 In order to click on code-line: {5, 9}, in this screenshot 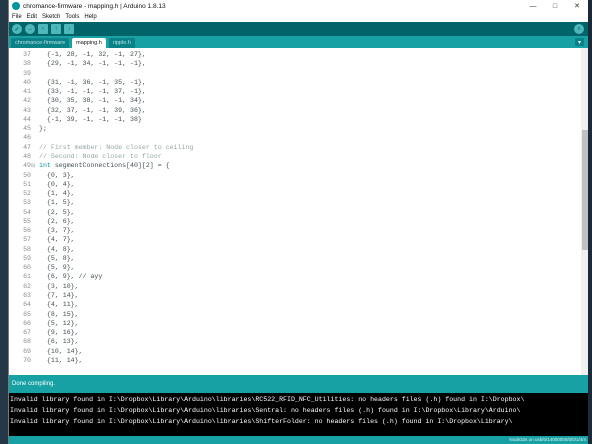, I will do `click(57, 268)`.